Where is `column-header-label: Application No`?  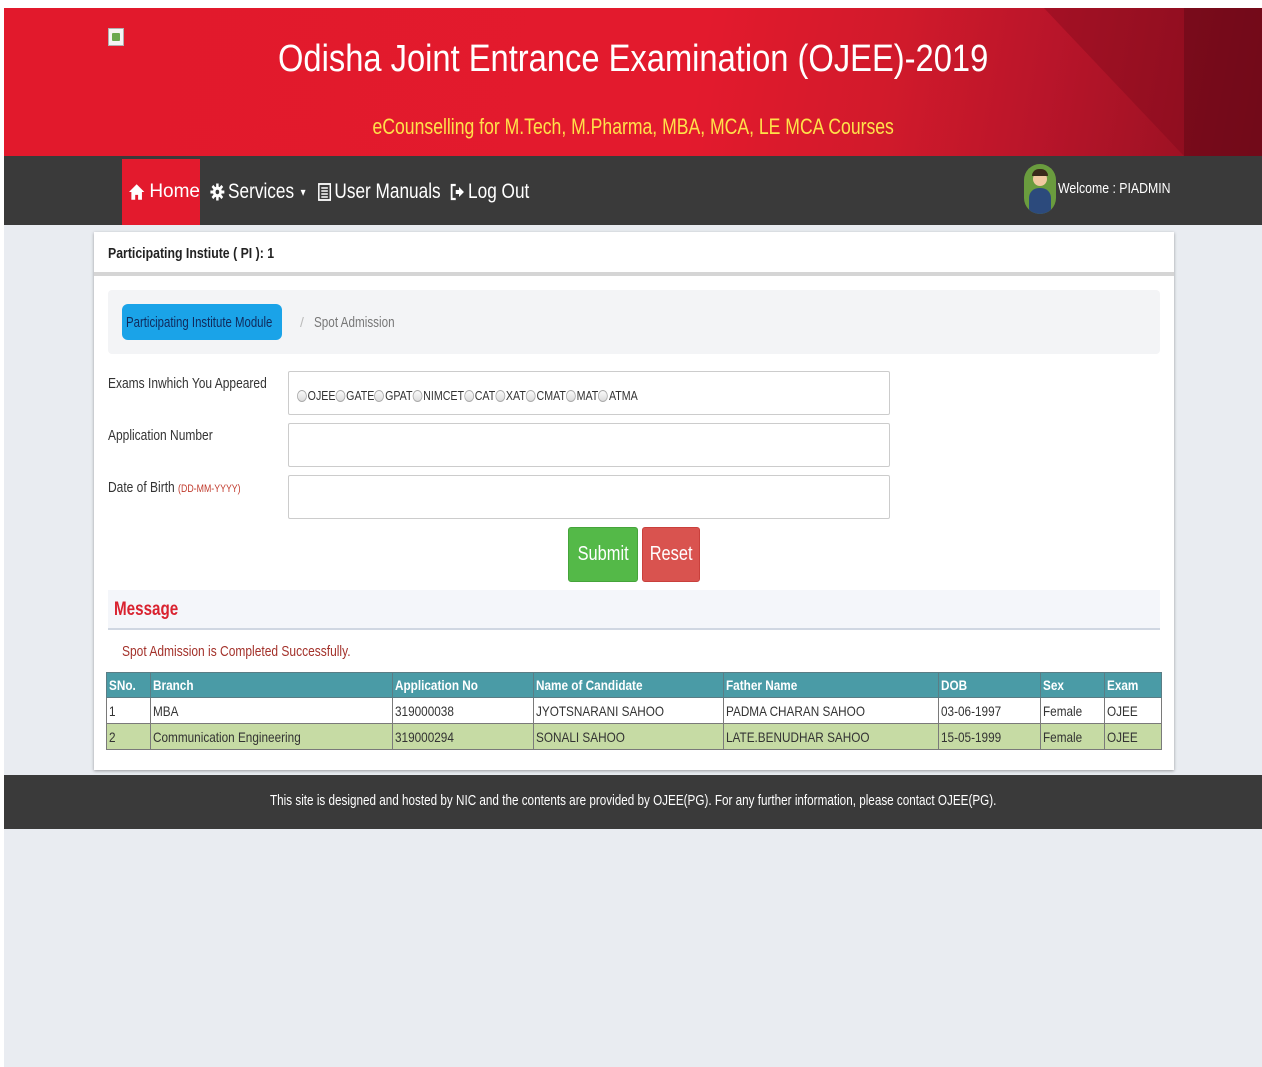 column-header-label: Application No is located at coordinates (436, 685).